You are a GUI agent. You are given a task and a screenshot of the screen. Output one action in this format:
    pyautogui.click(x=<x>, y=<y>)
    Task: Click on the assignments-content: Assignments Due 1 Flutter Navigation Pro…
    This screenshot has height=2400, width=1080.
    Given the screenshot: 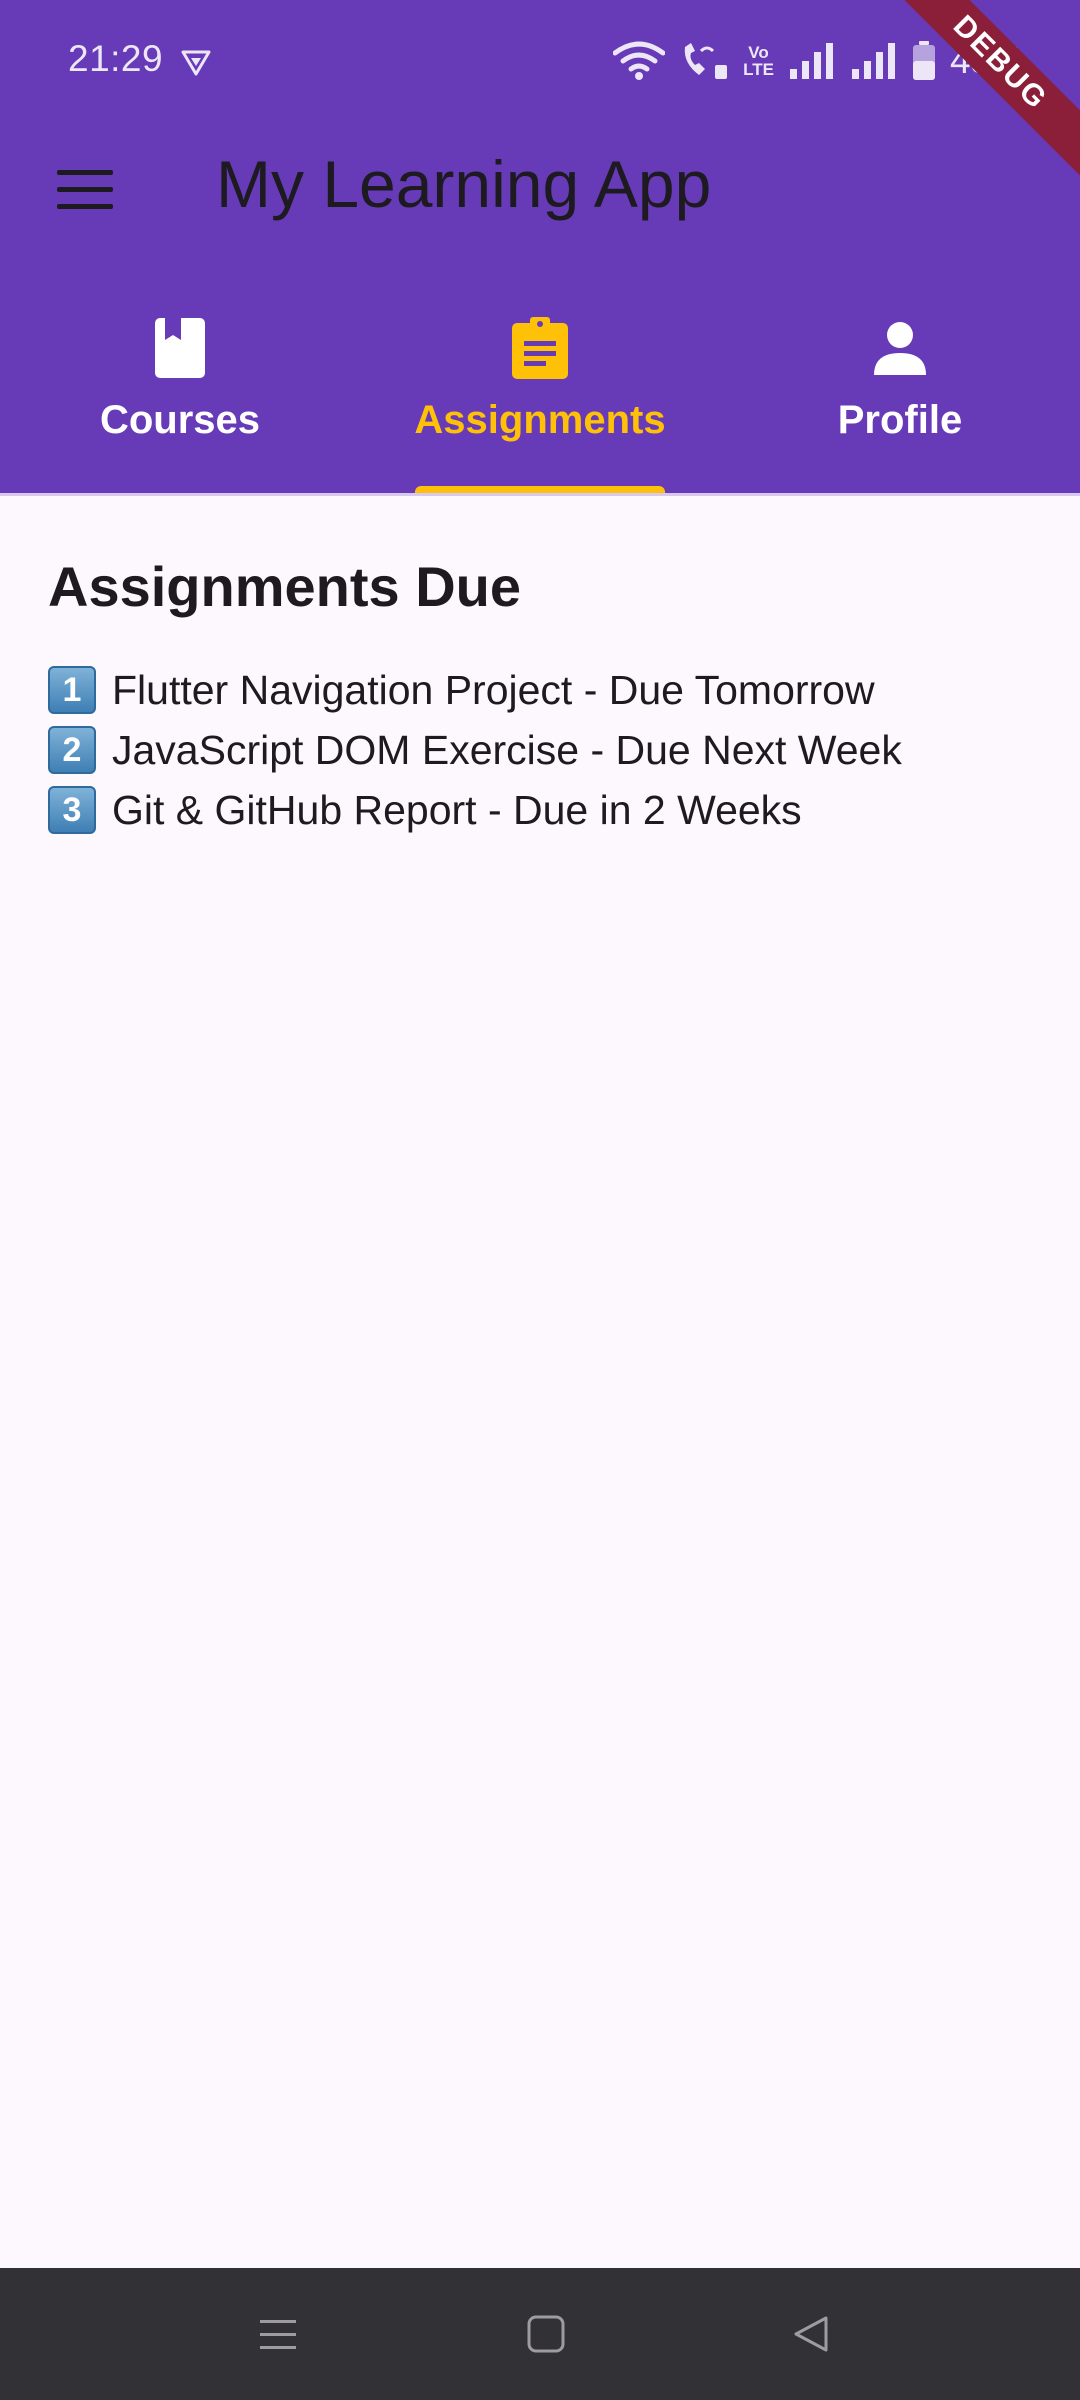 What is the action you would take?
    pyautogui.click(x=543, y=696)
    